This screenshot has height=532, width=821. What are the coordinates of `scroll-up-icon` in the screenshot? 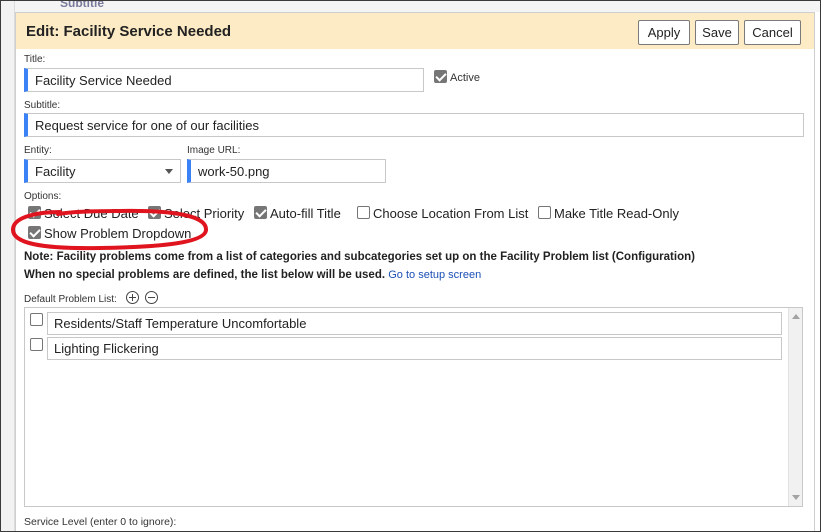 It's located at (796, 316).